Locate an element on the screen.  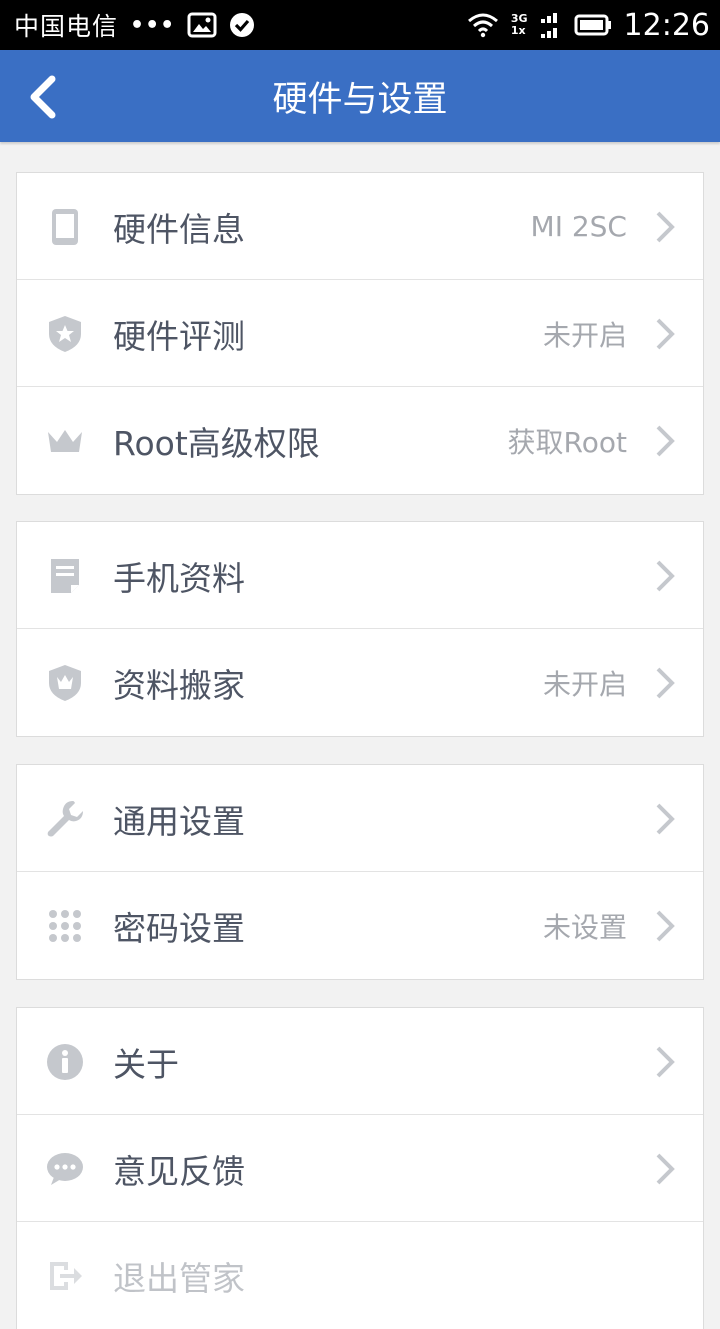
keypad-icon is located at coordinates (65, 926).